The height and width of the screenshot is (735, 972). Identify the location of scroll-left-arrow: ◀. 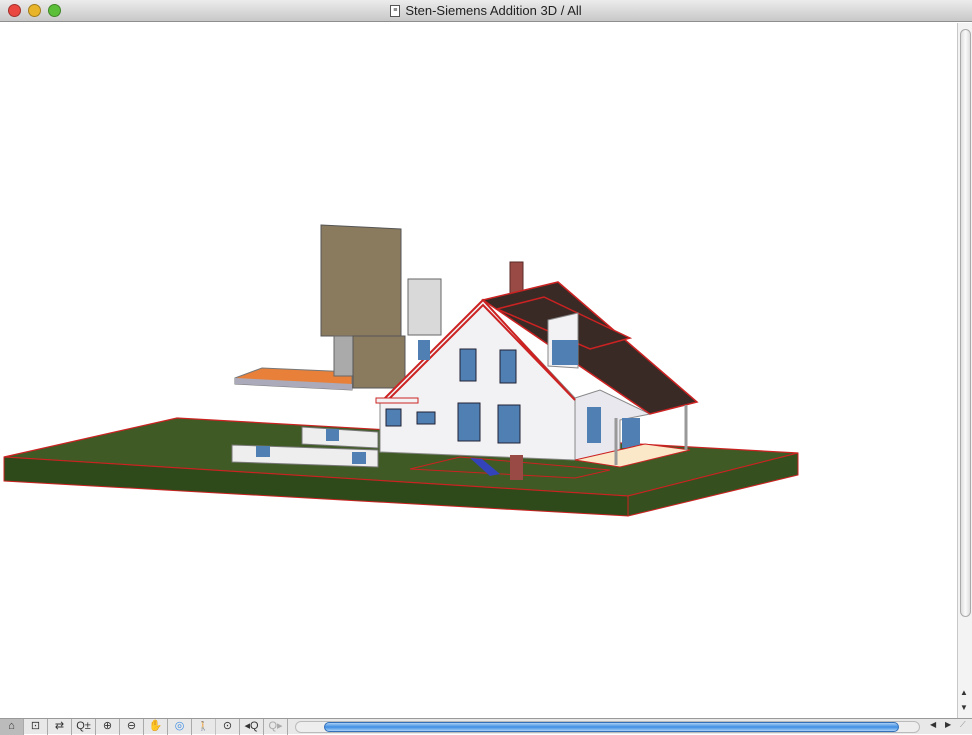
(933, 724).